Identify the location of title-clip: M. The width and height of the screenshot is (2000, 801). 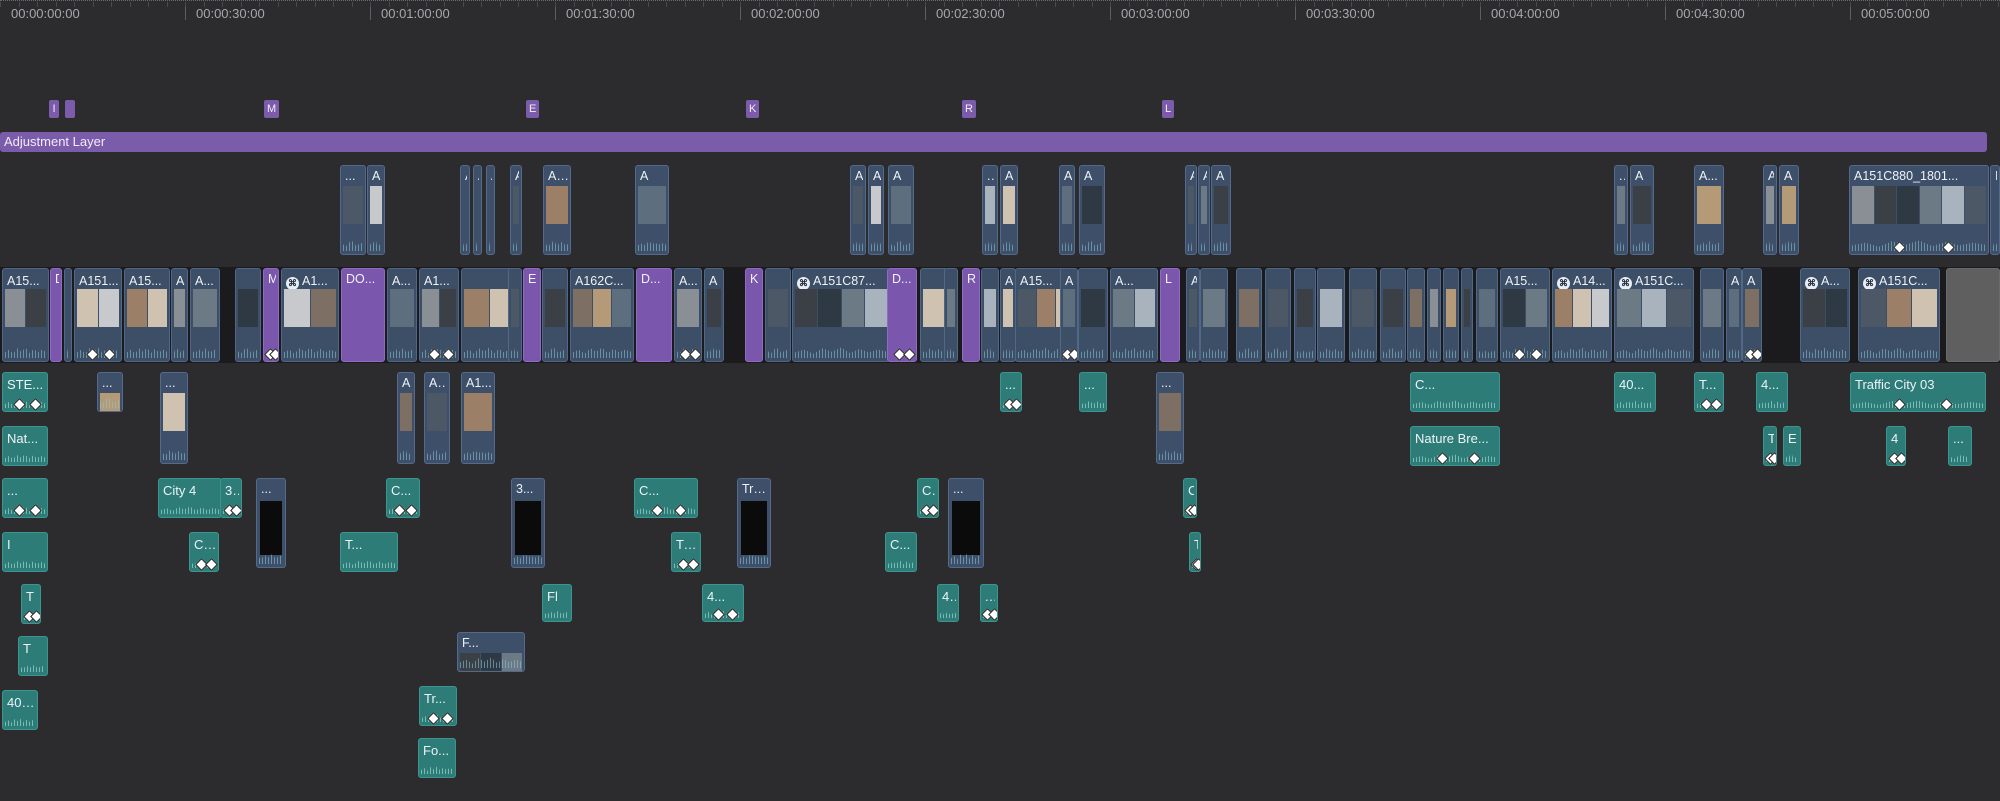
(271, 315).